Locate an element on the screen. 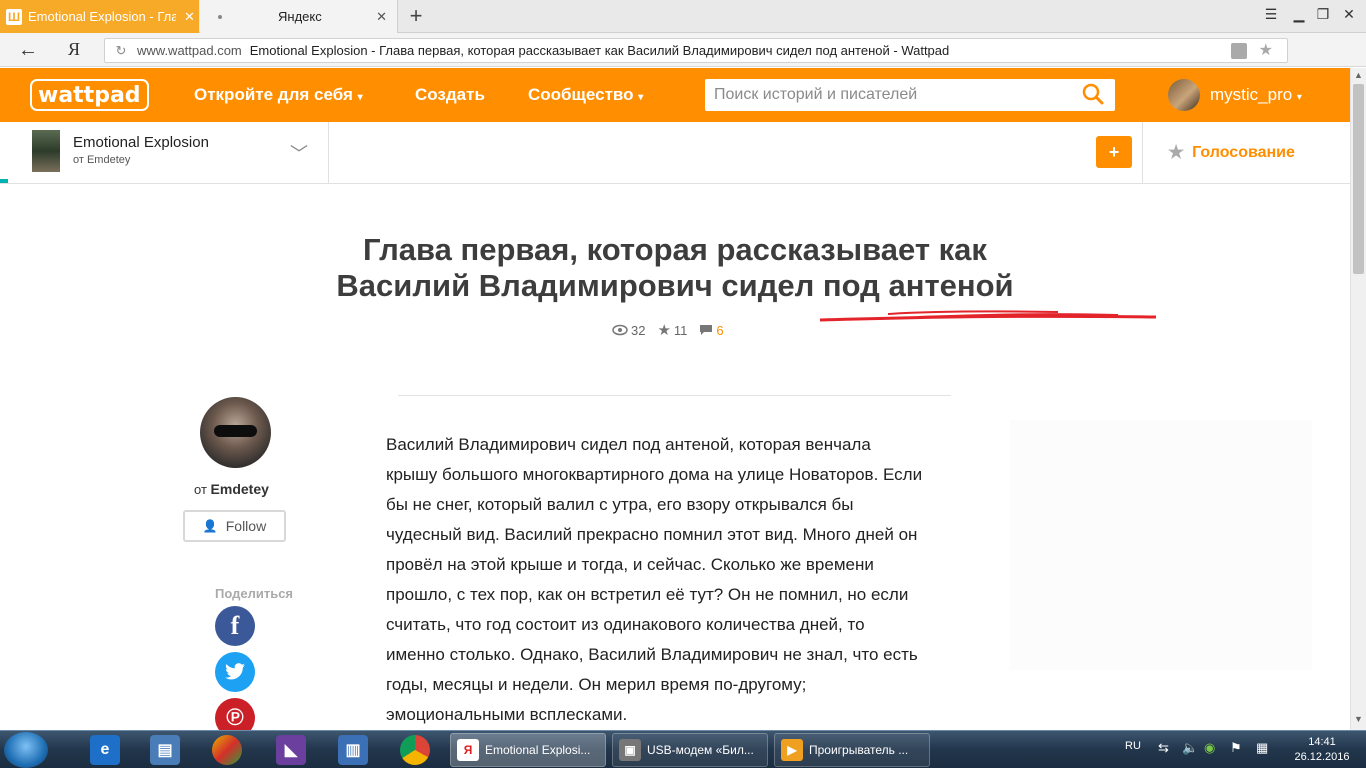 The image size is (1366, 768). twitter-share-button is located at coordinates (235, 672).